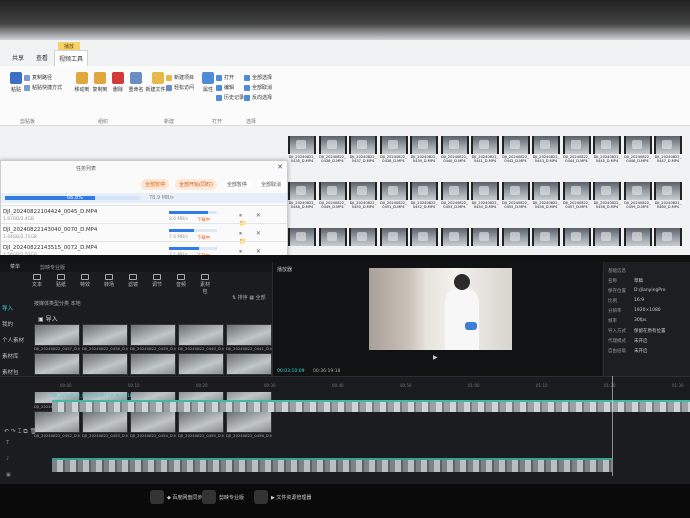  I want to click on media-clip: DJI_20240822_0440_D.MP4, so click(201, 337).